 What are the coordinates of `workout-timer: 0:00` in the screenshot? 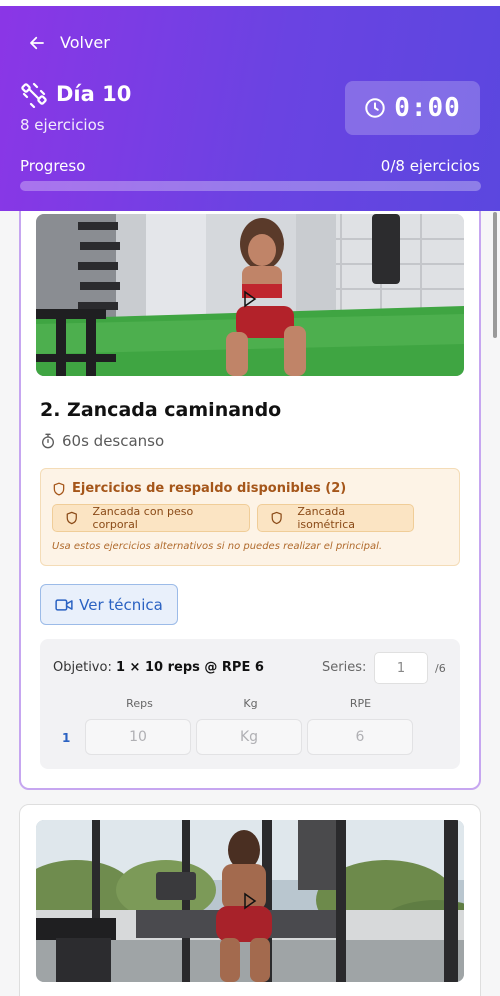 It's located at (412, 108).